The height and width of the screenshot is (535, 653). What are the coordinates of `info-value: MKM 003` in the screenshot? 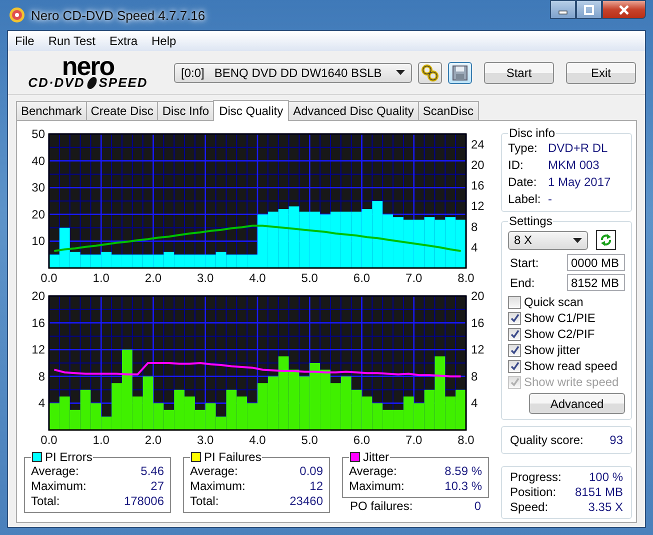 It's located at (574, 165).